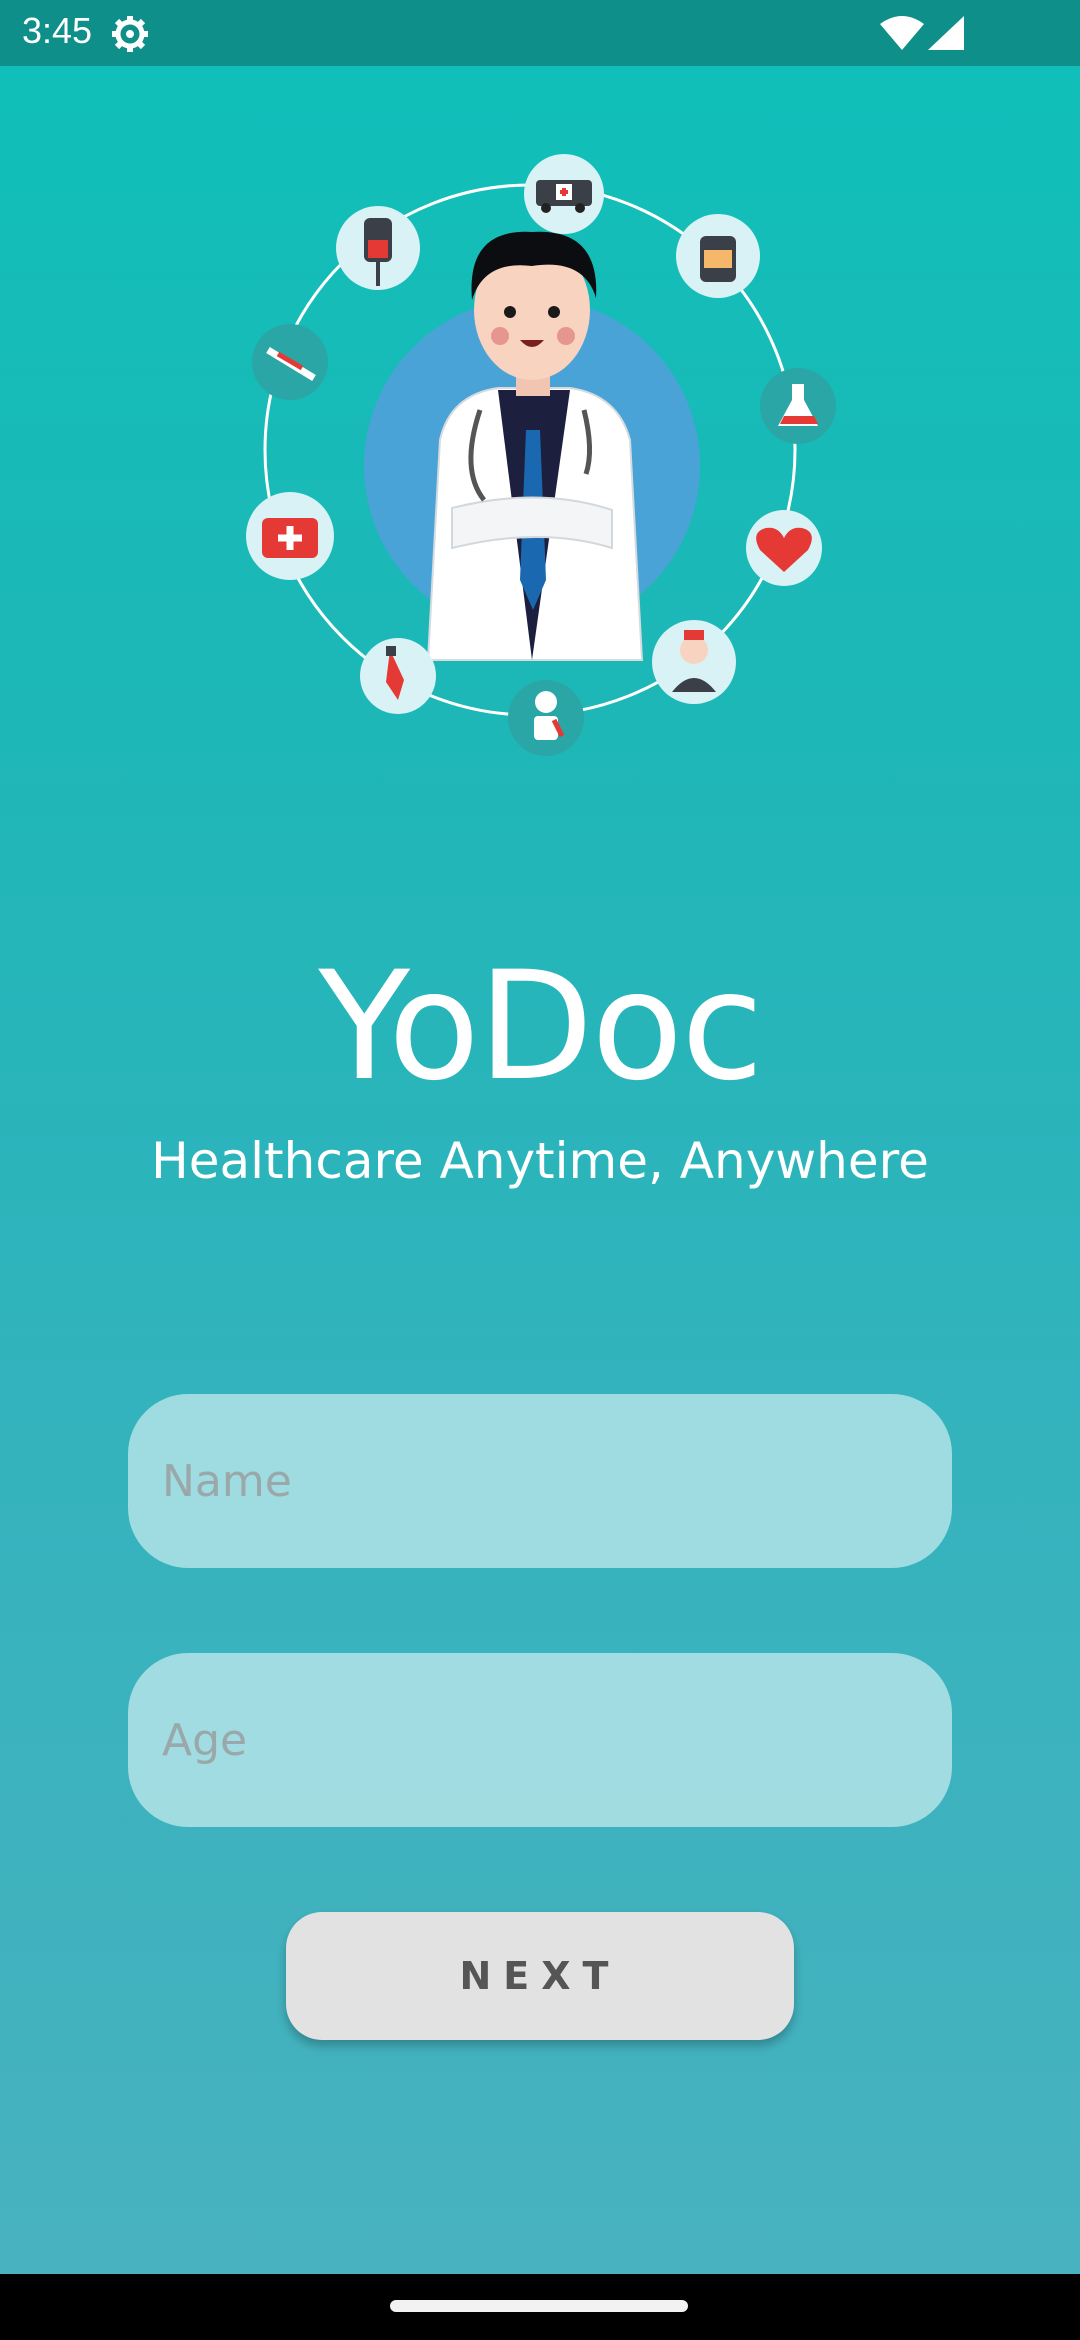 The image size is (1080, 2340). What do you see at coordinates (718, 256) in the screenshot?
I see `medicine-bottle-icon` at bounding box center [718, 256].